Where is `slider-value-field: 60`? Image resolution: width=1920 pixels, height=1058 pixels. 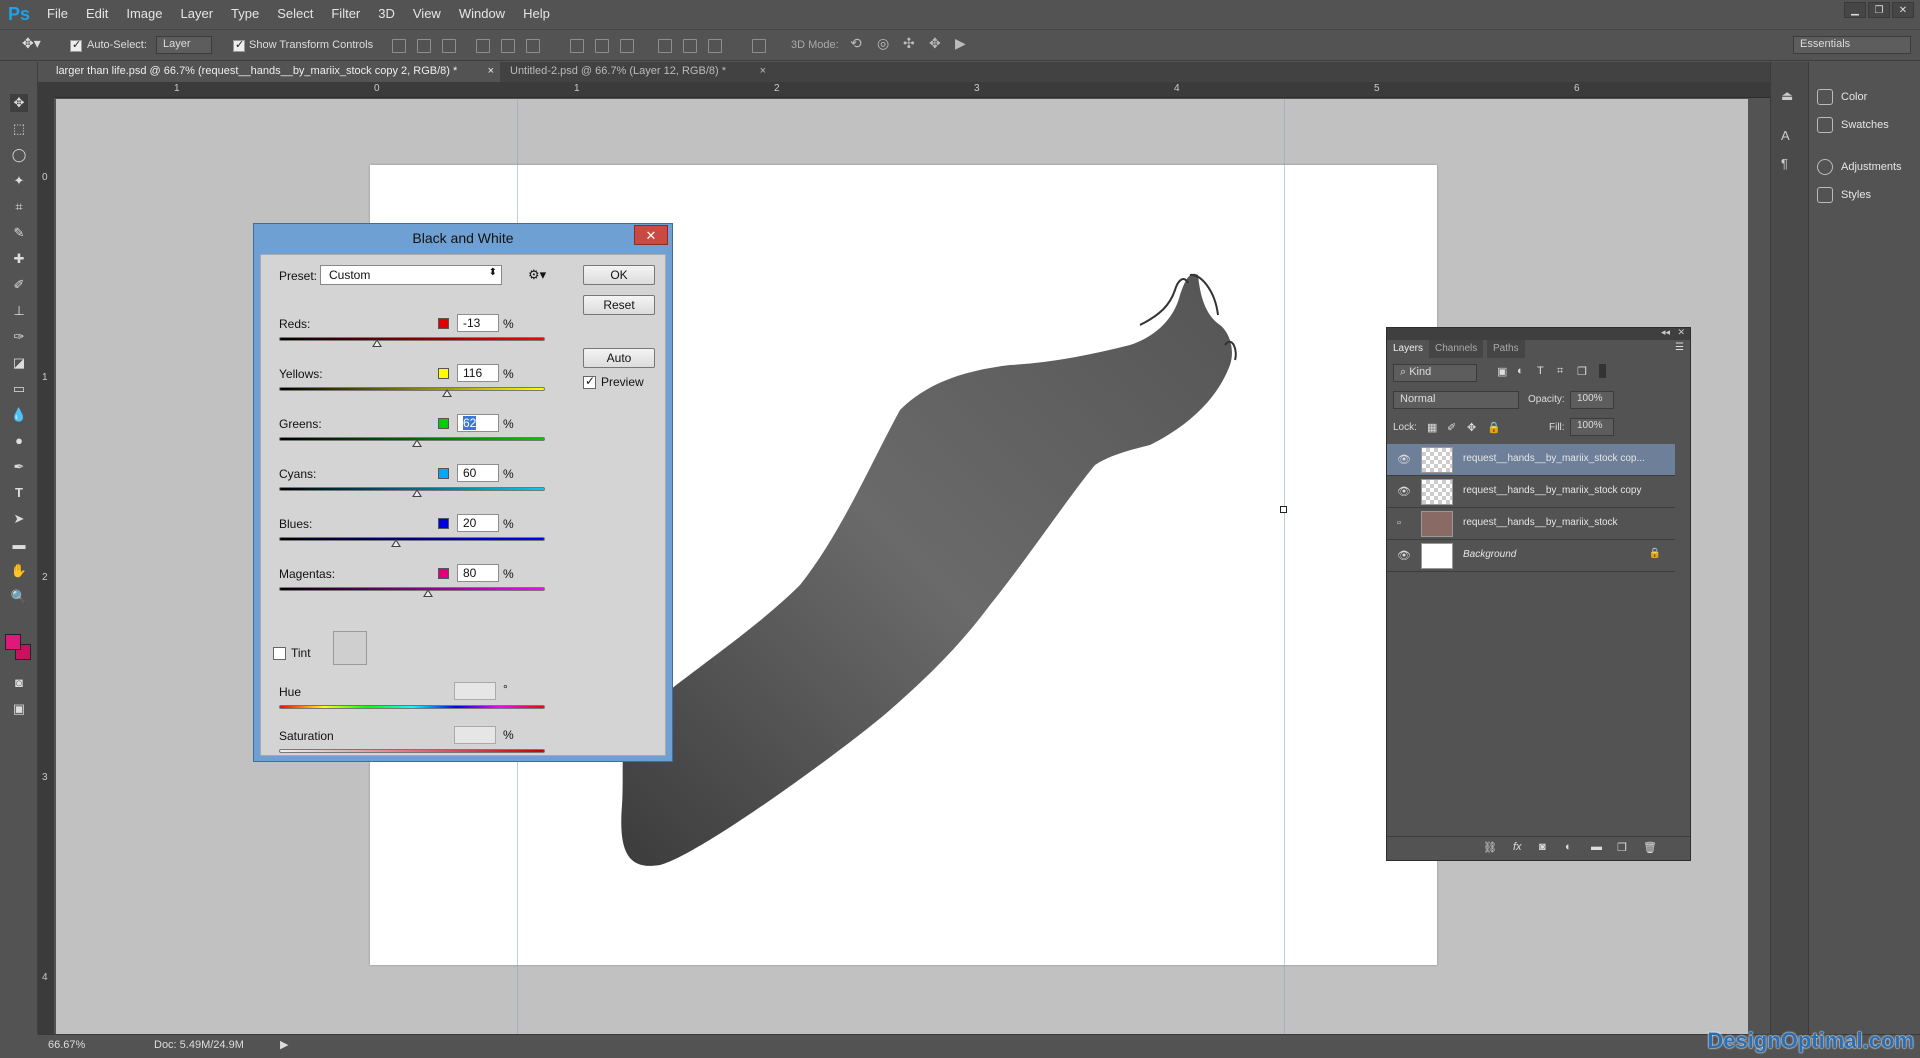 slider-value-field: 60 is located at coordinates (478, 473).